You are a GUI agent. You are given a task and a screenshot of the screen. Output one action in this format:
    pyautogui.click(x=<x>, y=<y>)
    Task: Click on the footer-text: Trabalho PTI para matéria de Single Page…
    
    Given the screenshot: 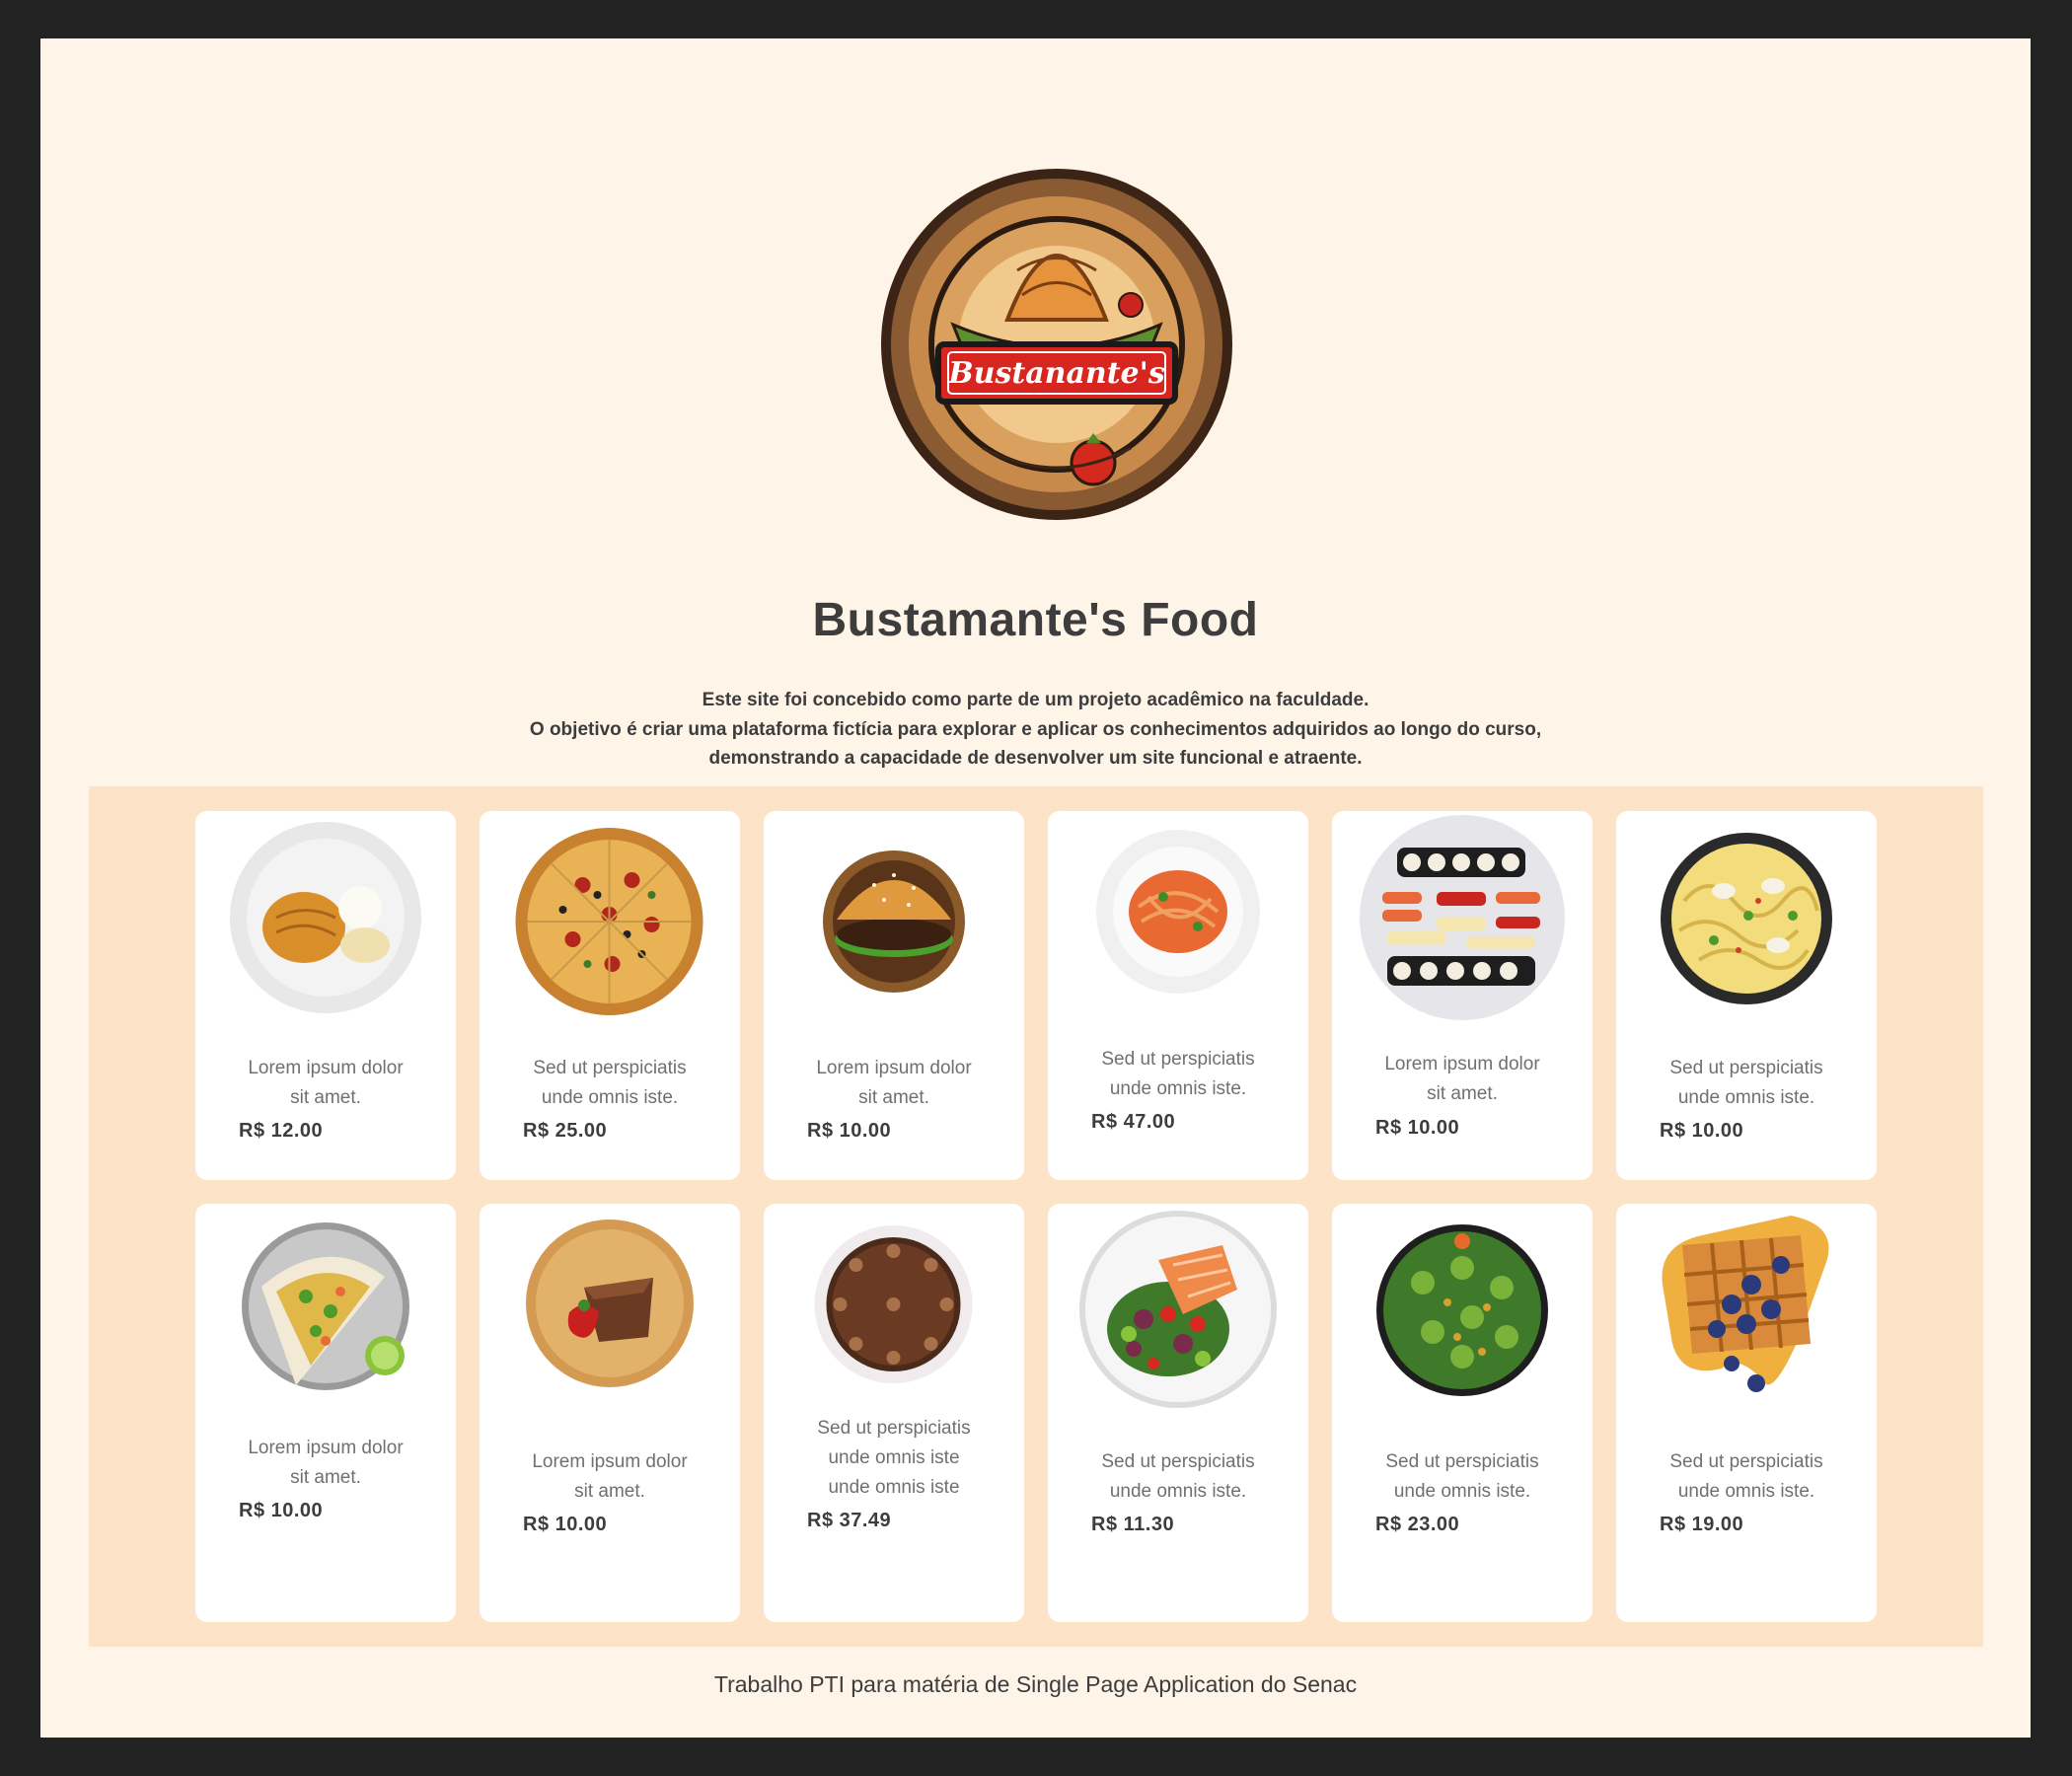 What is the action you would take?
    pyautogui.click(x=1036, y=1684)
    